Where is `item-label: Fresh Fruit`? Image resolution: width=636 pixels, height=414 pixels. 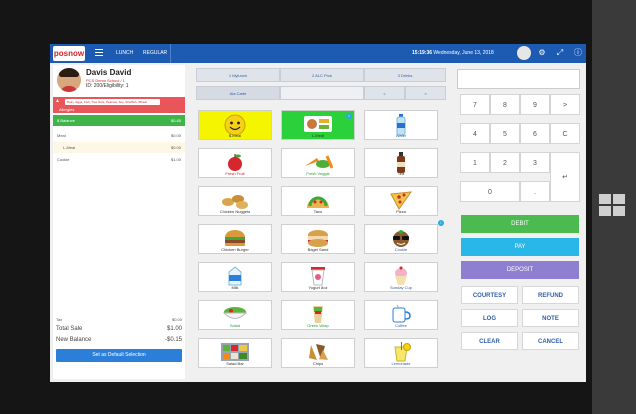
item-label: Fresh Fruit is located at coordinates (235, 173).